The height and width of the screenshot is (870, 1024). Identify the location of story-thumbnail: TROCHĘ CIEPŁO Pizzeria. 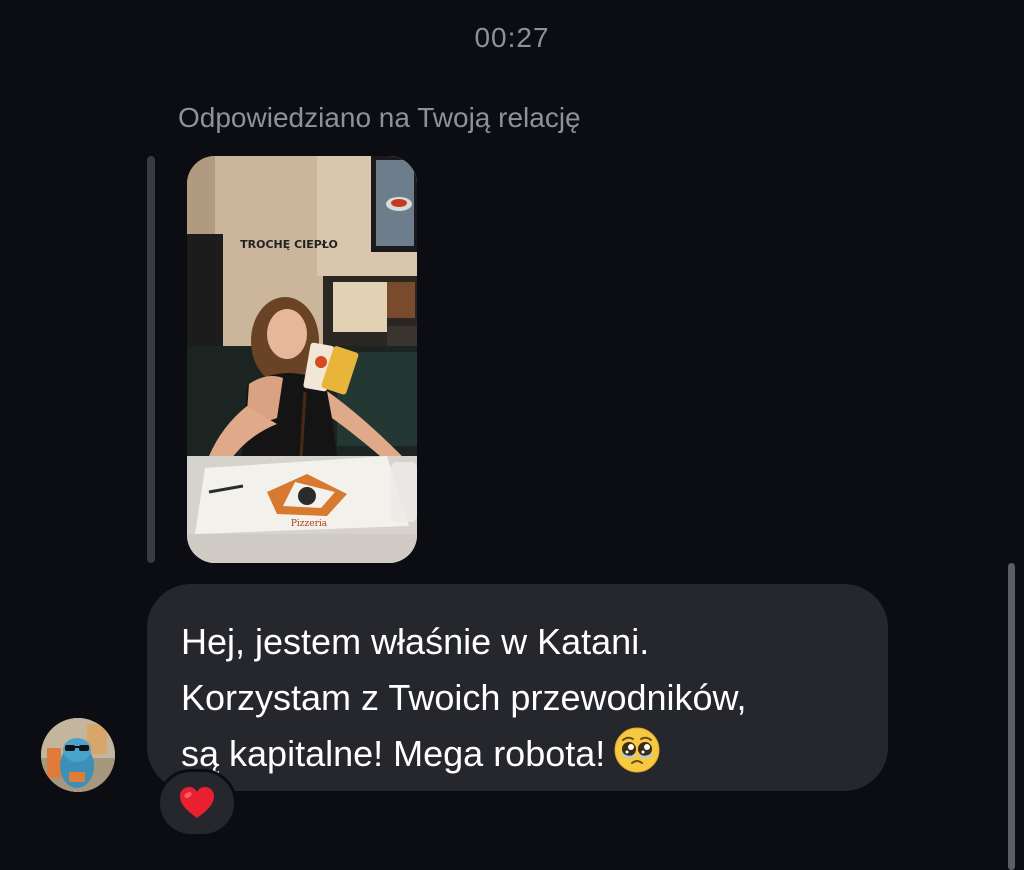
(302, 359).